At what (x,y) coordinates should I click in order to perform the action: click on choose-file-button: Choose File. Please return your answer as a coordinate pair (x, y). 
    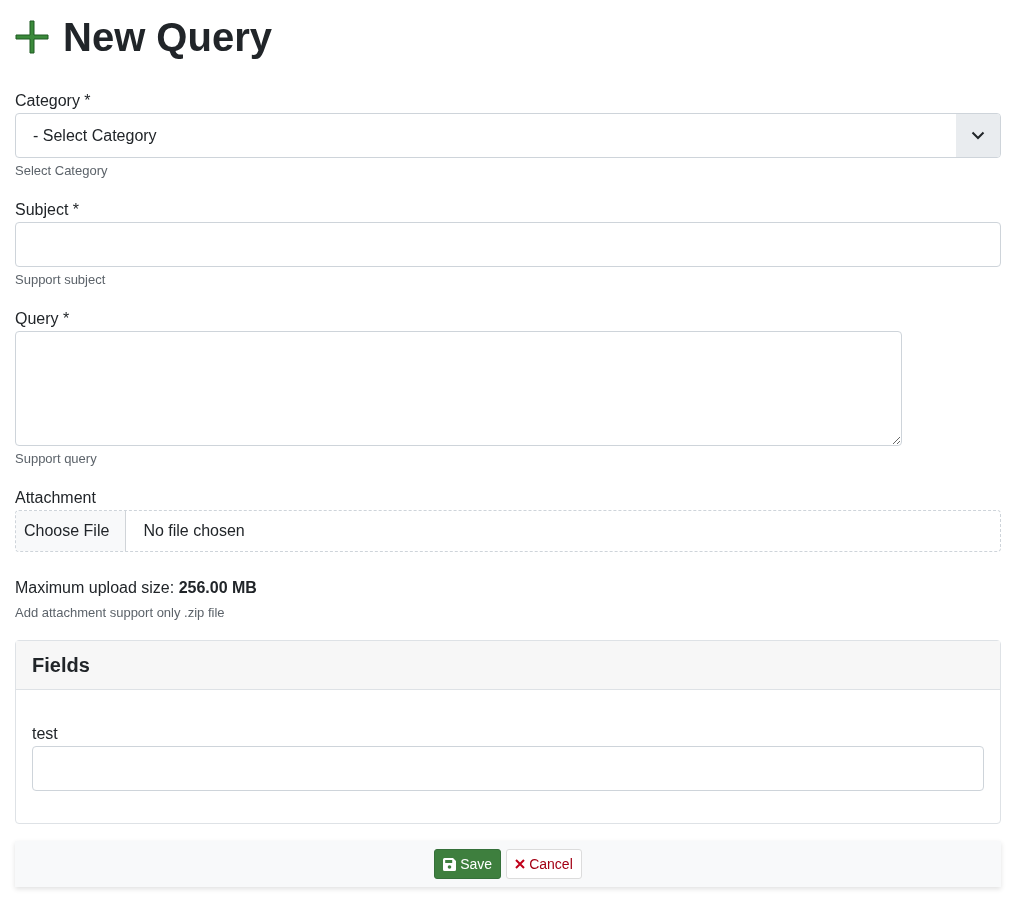
    Looking at the image, I should click on (71, 531).